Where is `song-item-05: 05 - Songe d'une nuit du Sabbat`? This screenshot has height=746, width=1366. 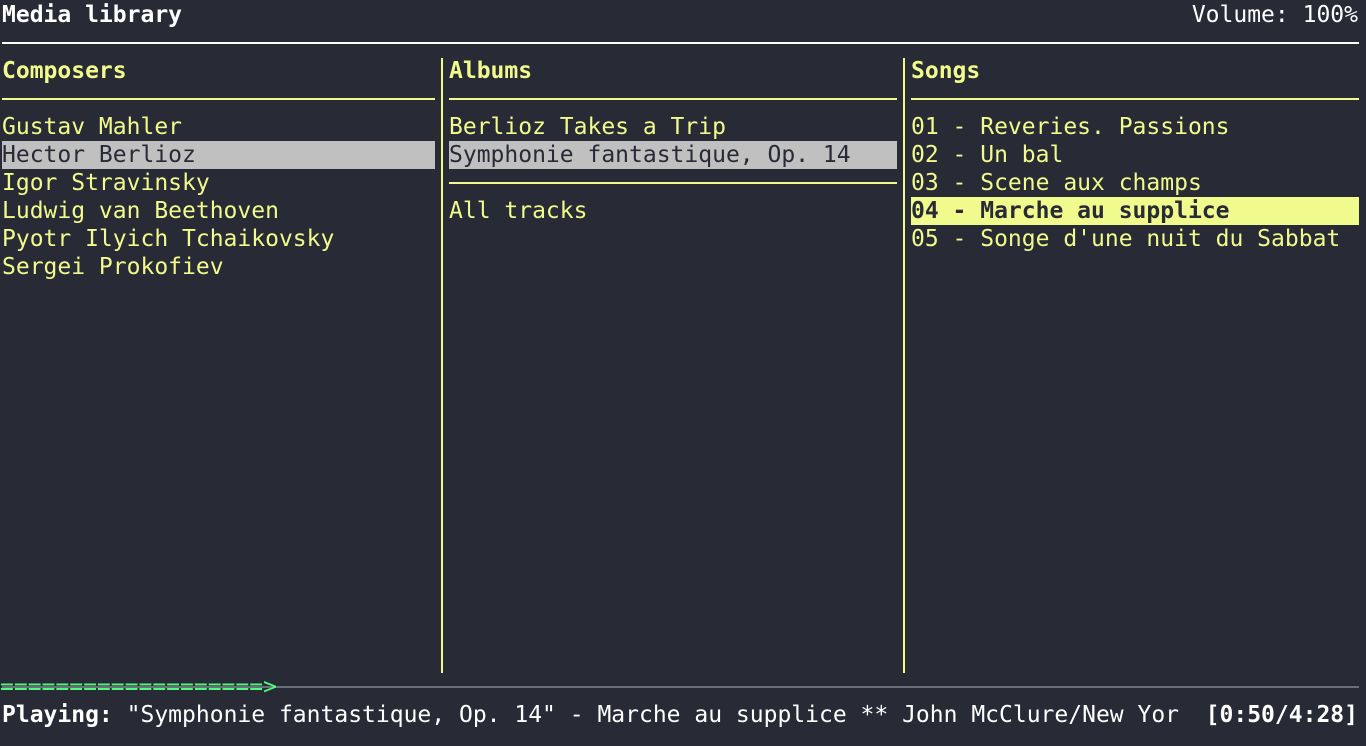 song-item-05: 05 - Songe d'une nuit du Sabbat is located at coordinates (1135, 239).